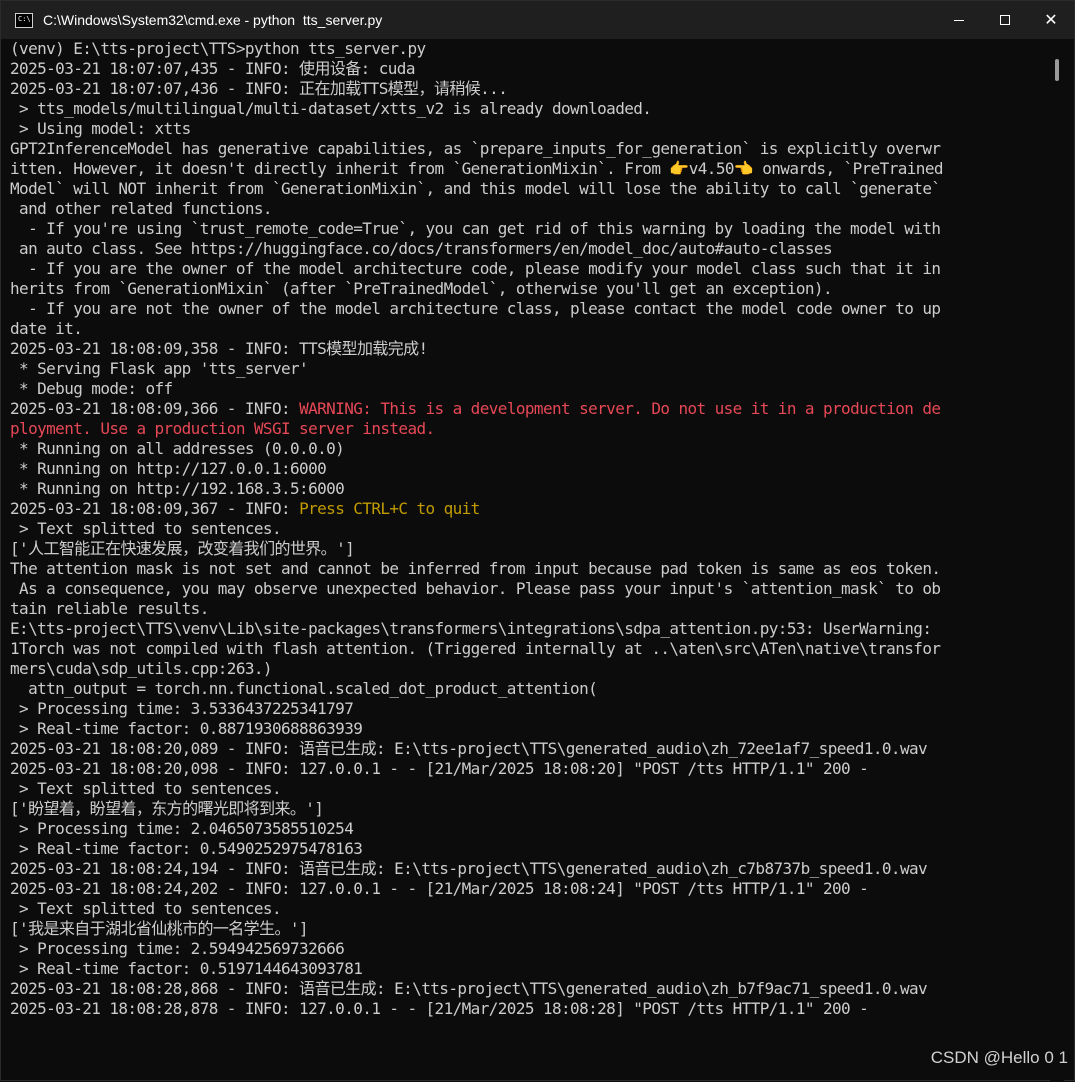  I want to click on console-line-text: and other related functions., so click(141, 208).